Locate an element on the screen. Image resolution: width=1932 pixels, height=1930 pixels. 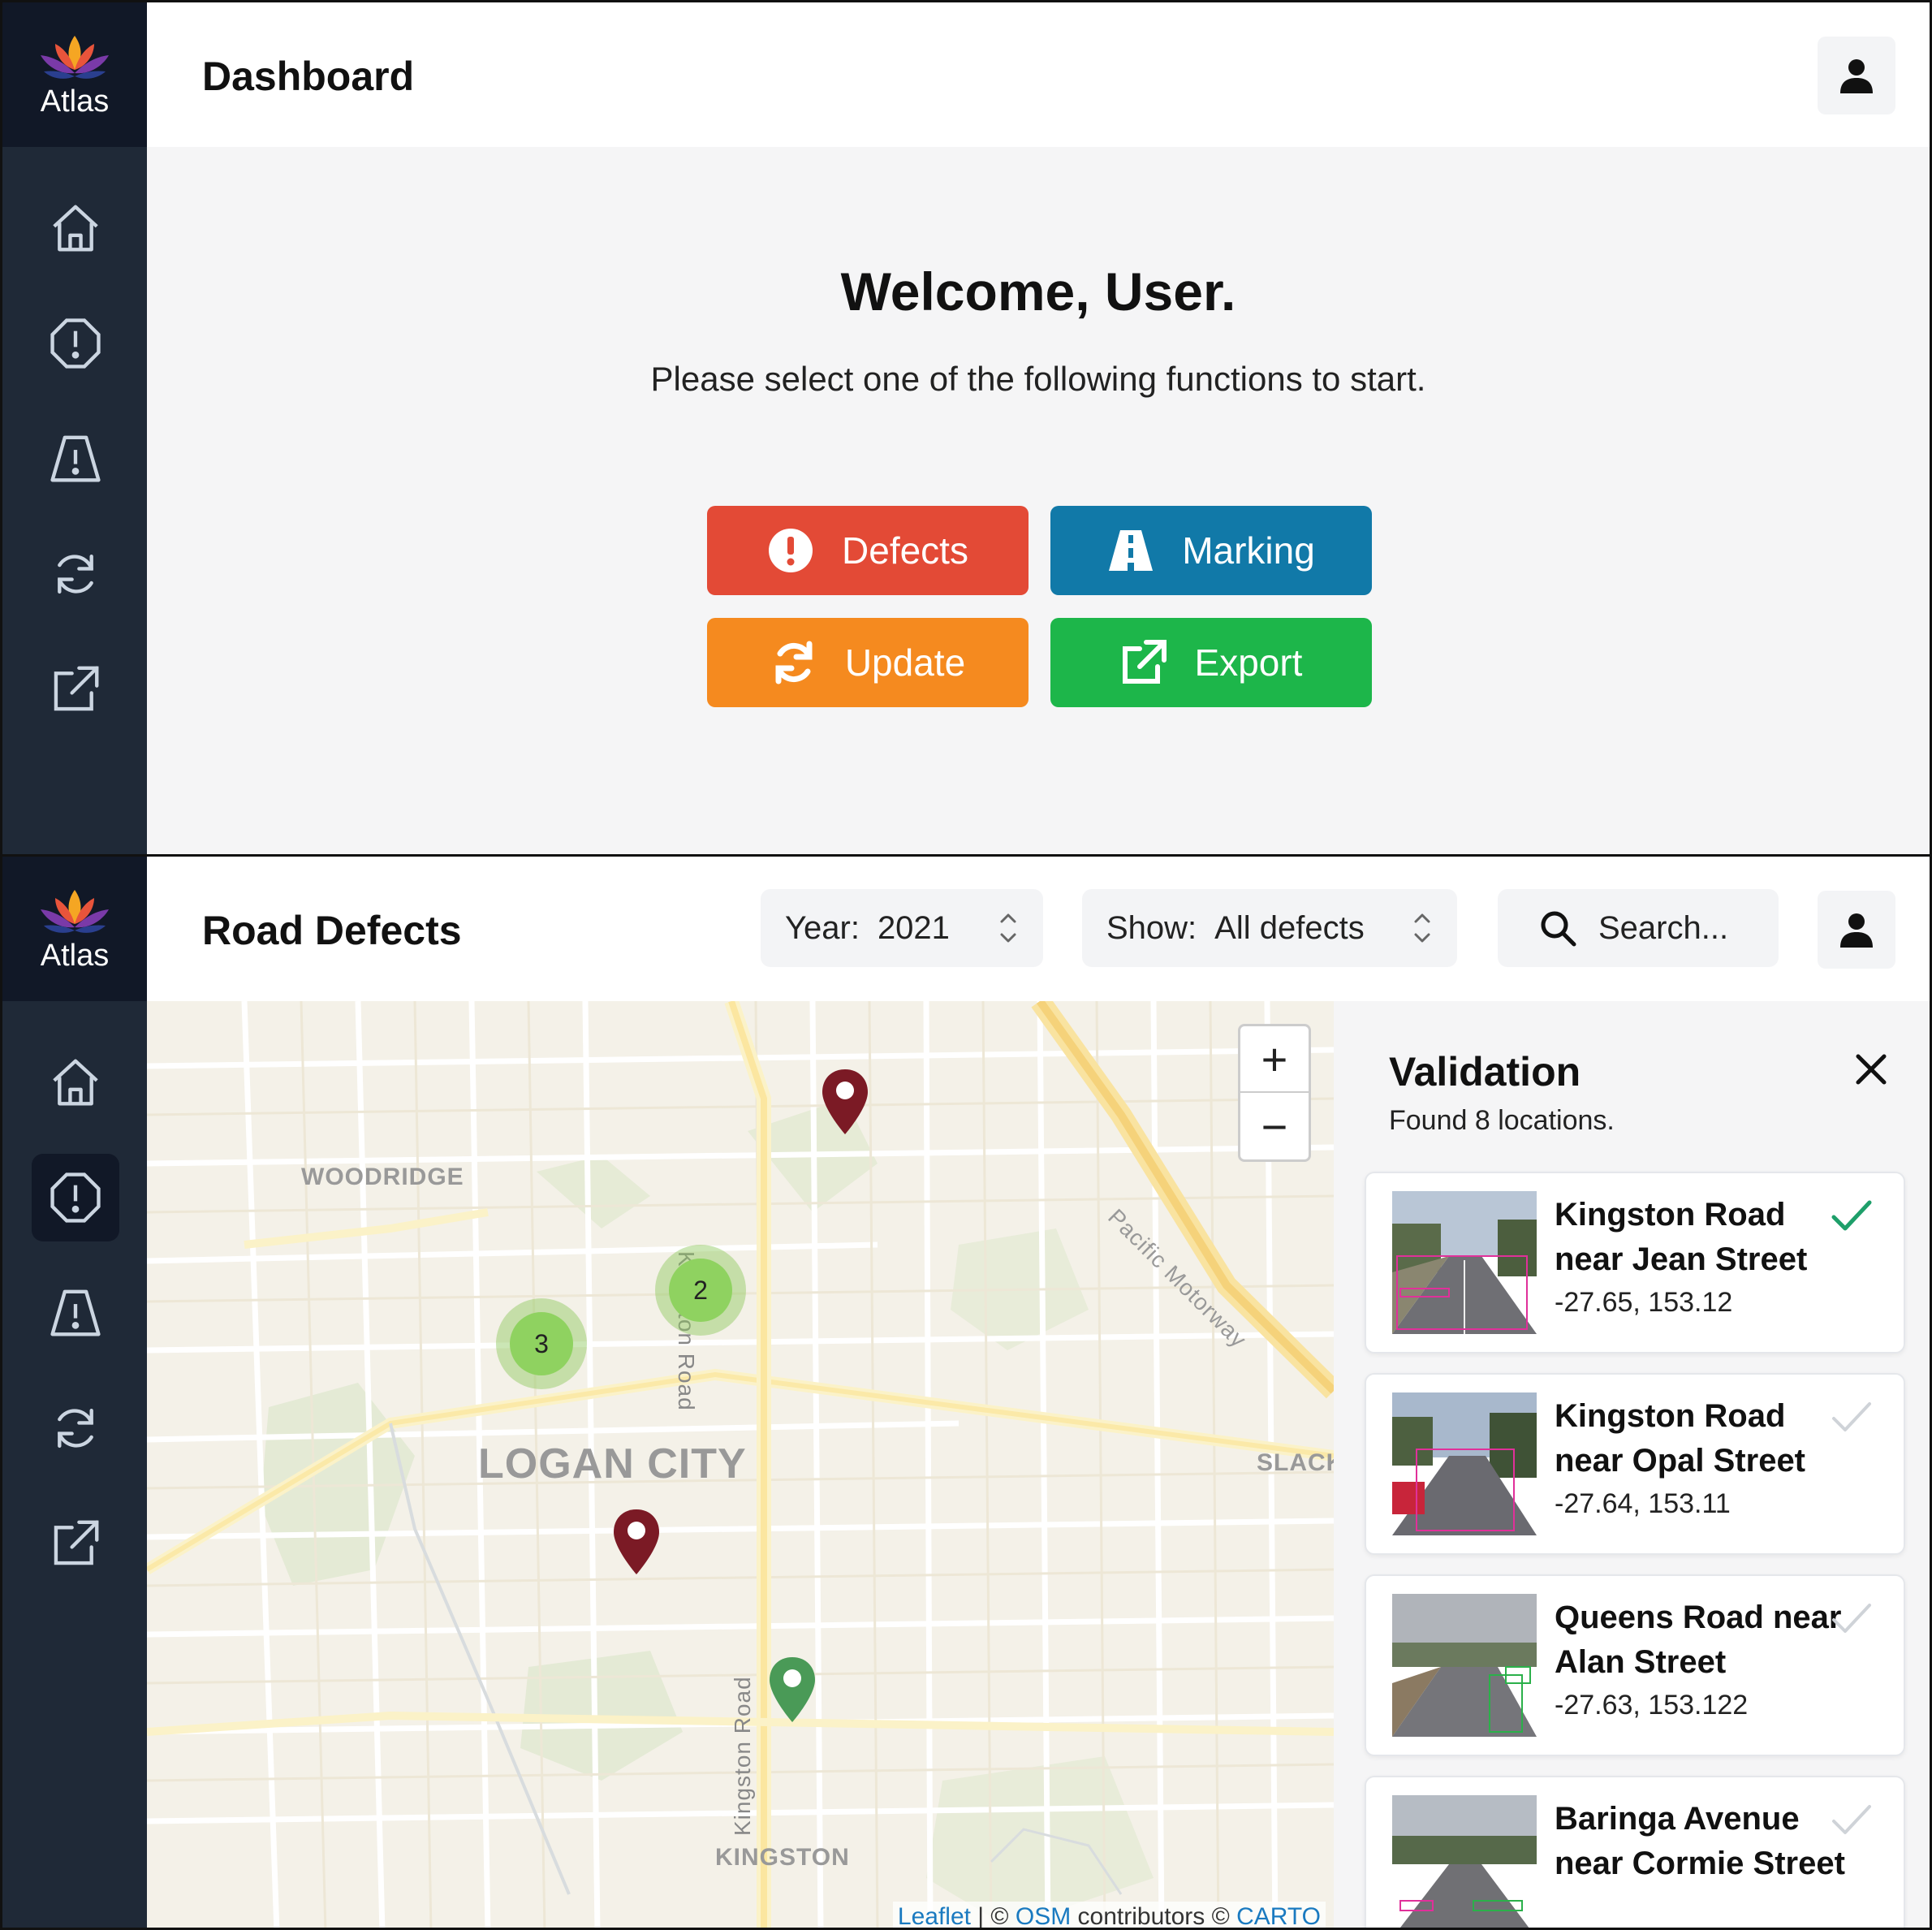
card-title: Kingston Road near Opal Street is located at coordinates (1680, 1439).